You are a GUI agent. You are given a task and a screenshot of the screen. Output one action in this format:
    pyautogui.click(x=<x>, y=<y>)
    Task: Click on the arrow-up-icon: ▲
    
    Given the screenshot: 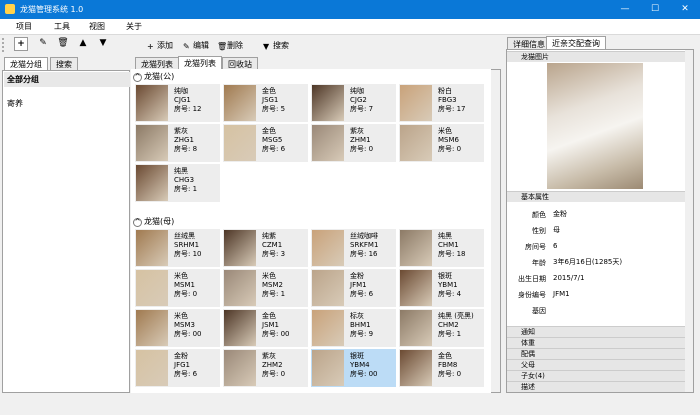 What is the action you would take?
    pyautogui.click(x=83, y=44)
    